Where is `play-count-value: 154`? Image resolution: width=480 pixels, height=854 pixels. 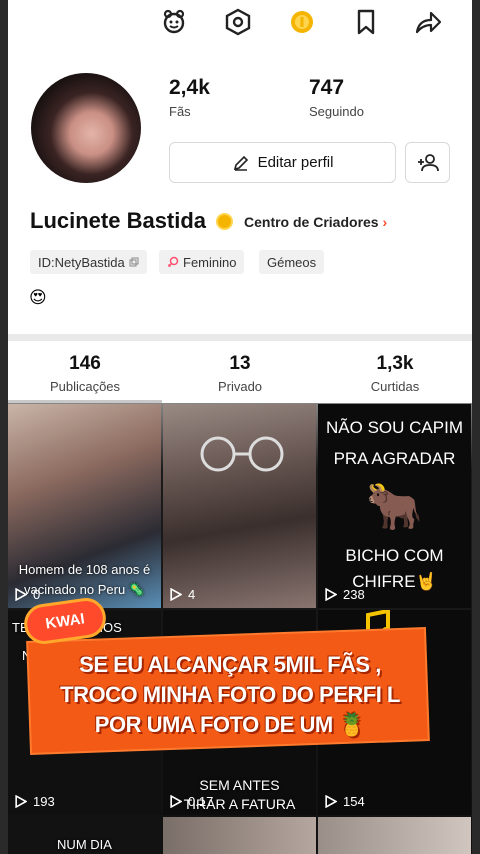 play-count-value: 154 is located at coordinates (354, 801).